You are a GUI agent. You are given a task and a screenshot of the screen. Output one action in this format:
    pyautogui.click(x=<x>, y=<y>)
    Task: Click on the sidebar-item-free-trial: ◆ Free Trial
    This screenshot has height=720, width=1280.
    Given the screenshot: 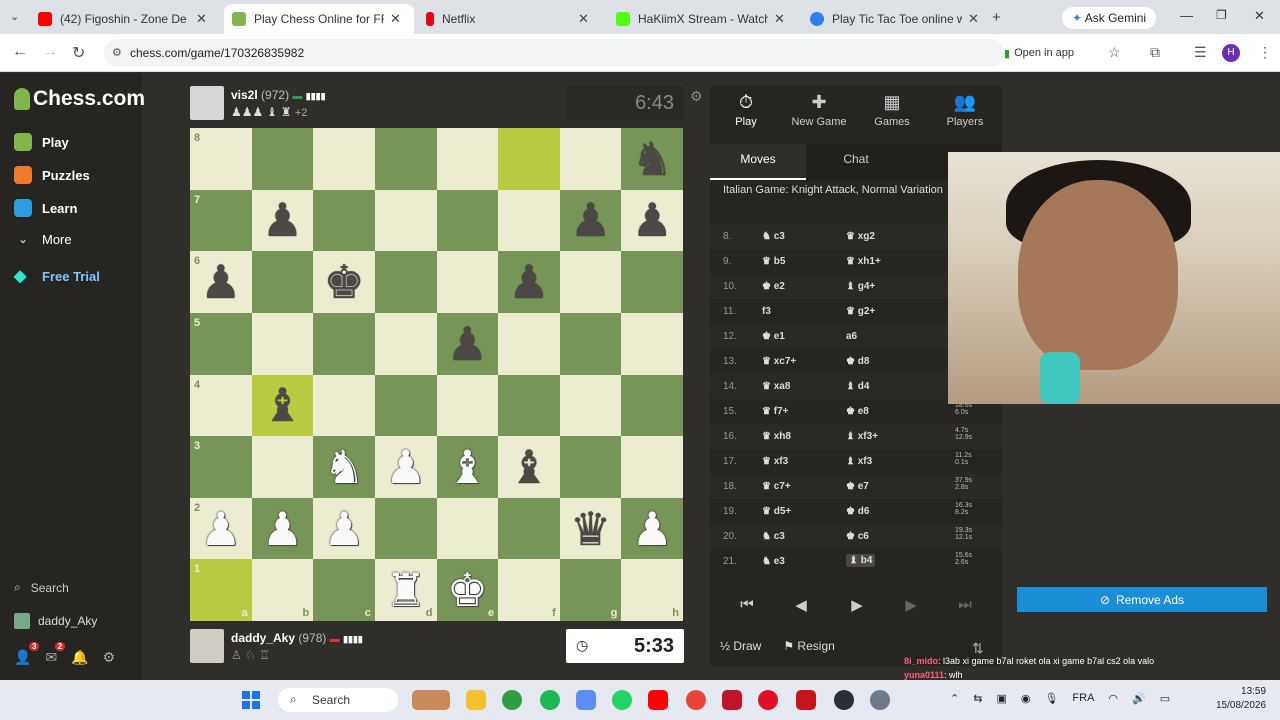 What is the action you would take?
    pyautogui.click(x=57, y=276)
    